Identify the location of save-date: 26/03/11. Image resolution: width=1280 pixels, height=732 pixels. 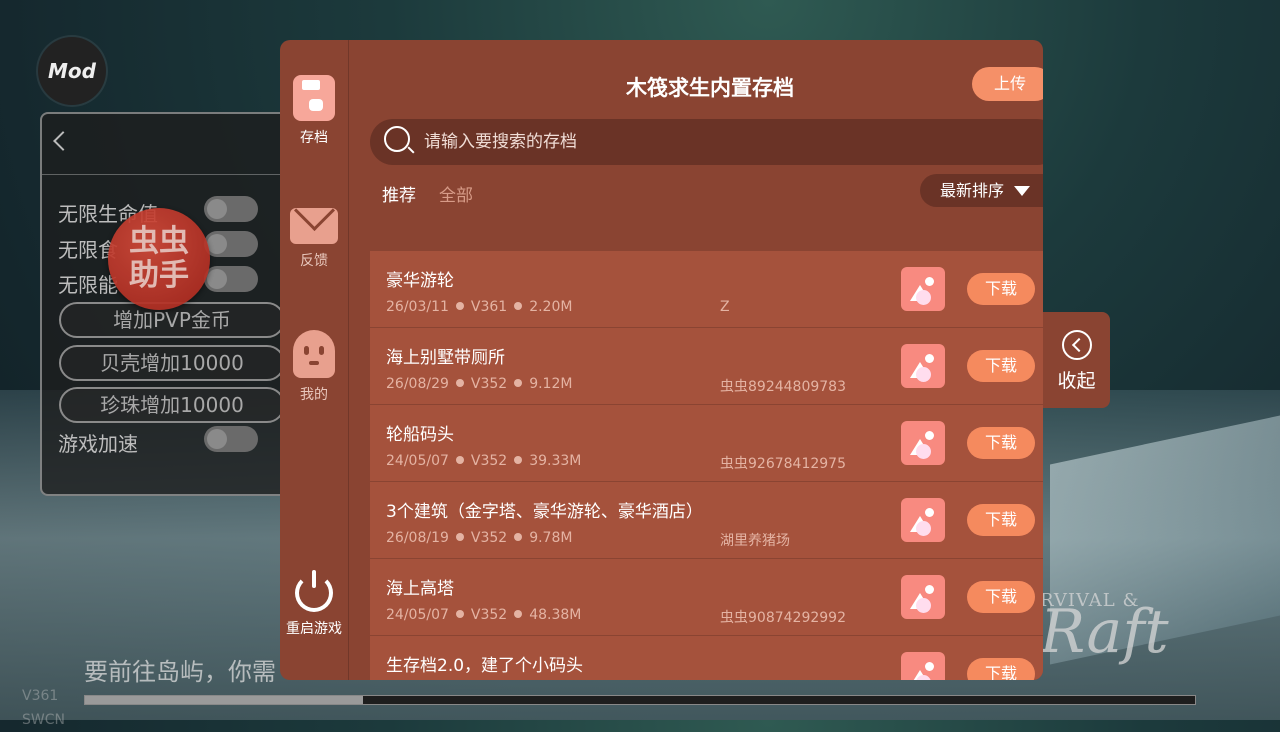
(417, 307).